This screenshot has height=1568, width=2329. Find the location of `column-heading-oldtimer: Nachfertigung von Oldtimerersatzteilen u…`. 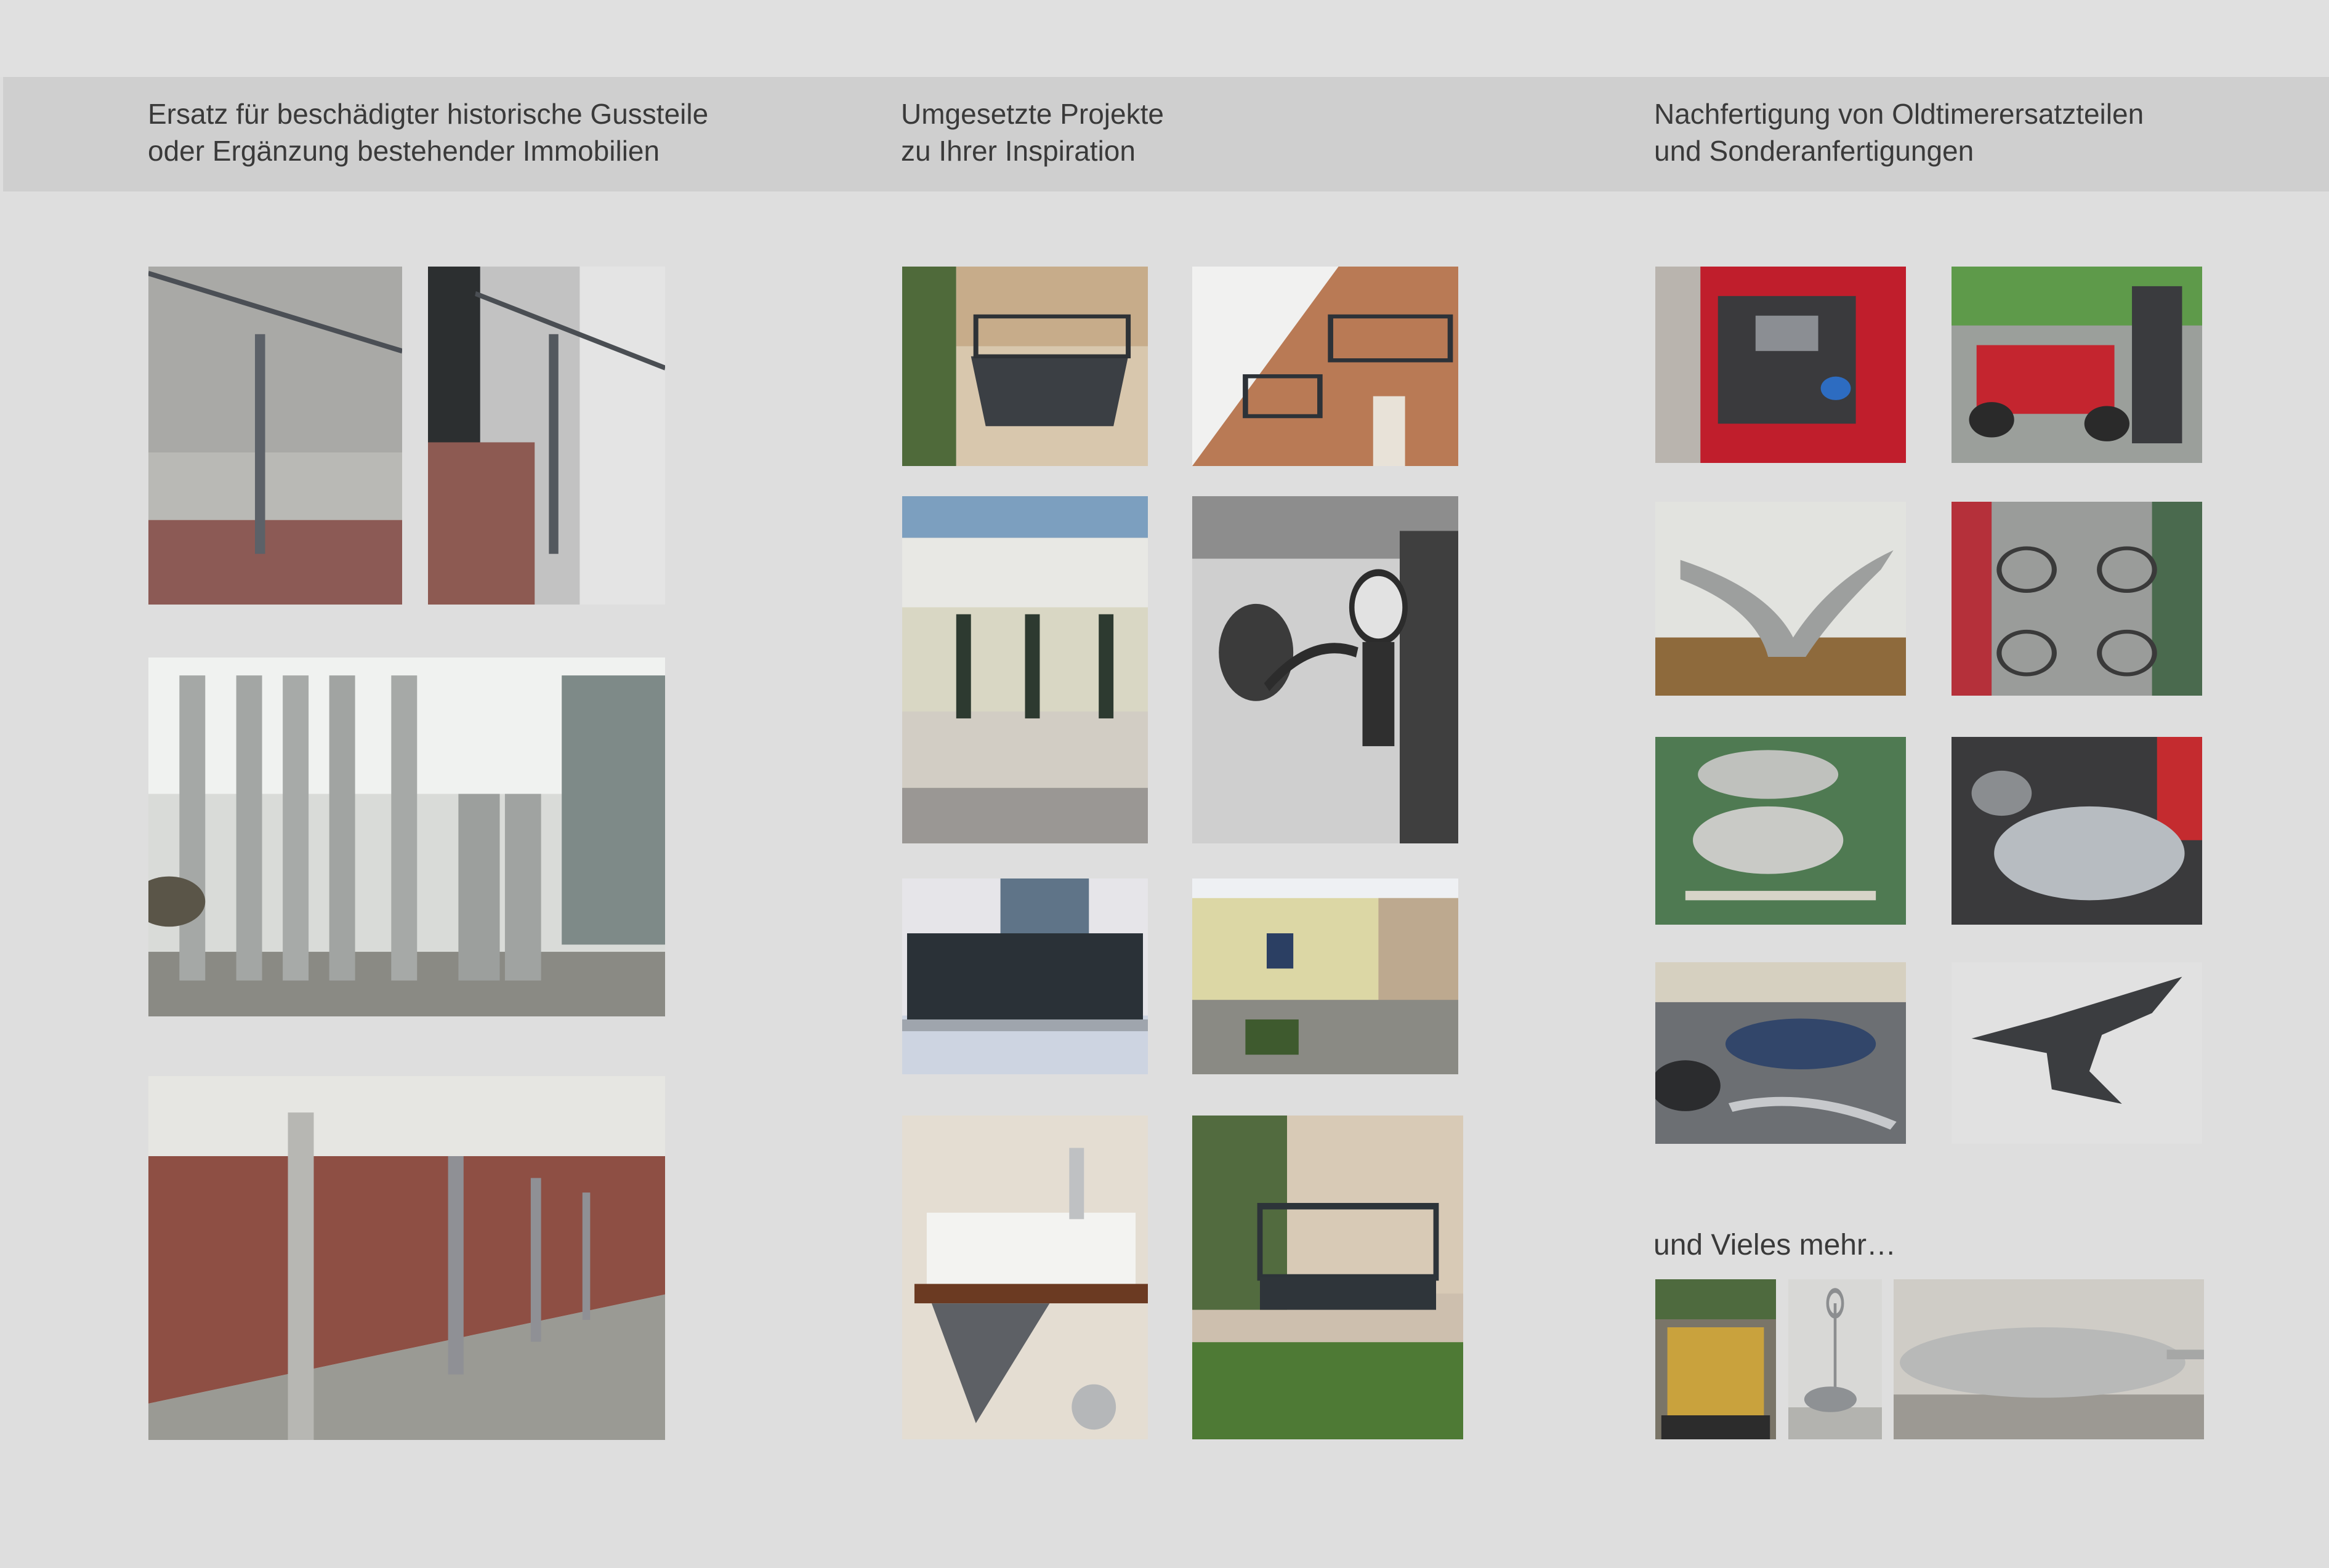

column-heading-oldtimer: Nachfertigung von Oldtimerersatzteilen u… is located at coordinates (1899, 132).